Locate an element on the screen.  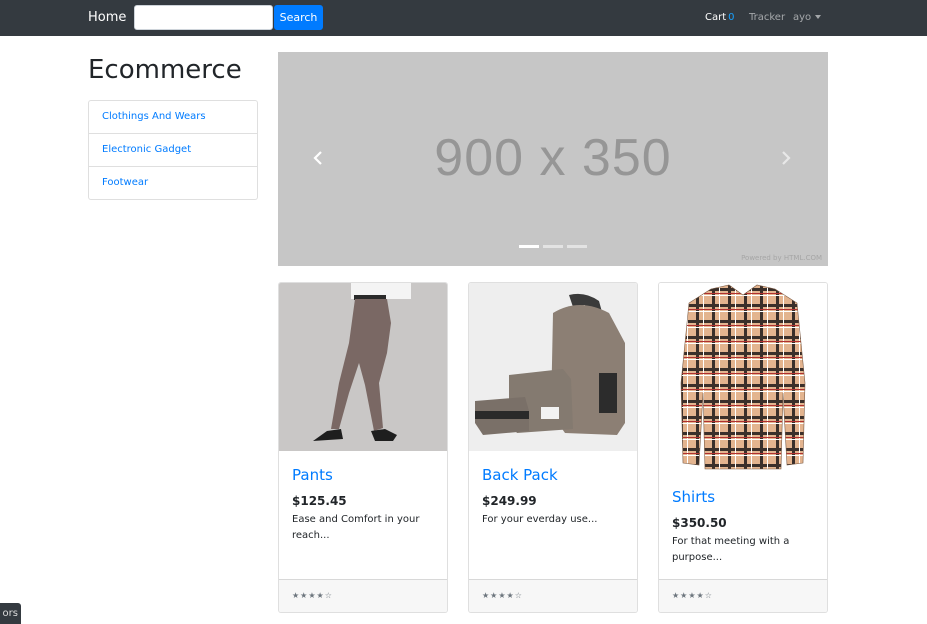
home-link: Home is located at coordinates (107, 17).